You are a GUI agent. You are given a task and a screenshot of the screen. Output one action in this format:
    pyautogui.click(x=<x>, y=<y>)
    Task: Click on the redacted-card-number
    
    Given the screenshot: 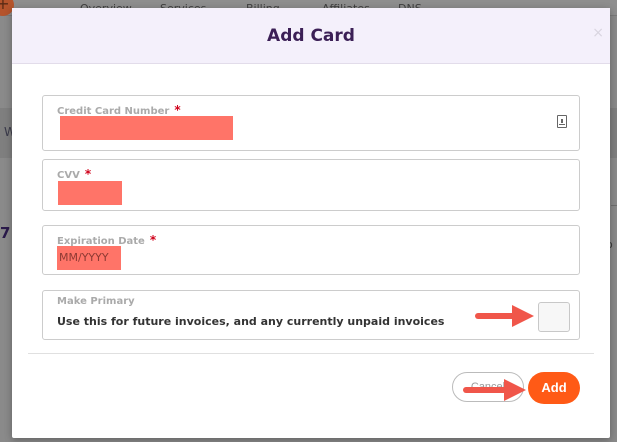 What is the action you would take?
    pyautogui.click(x=146, y=128)
    